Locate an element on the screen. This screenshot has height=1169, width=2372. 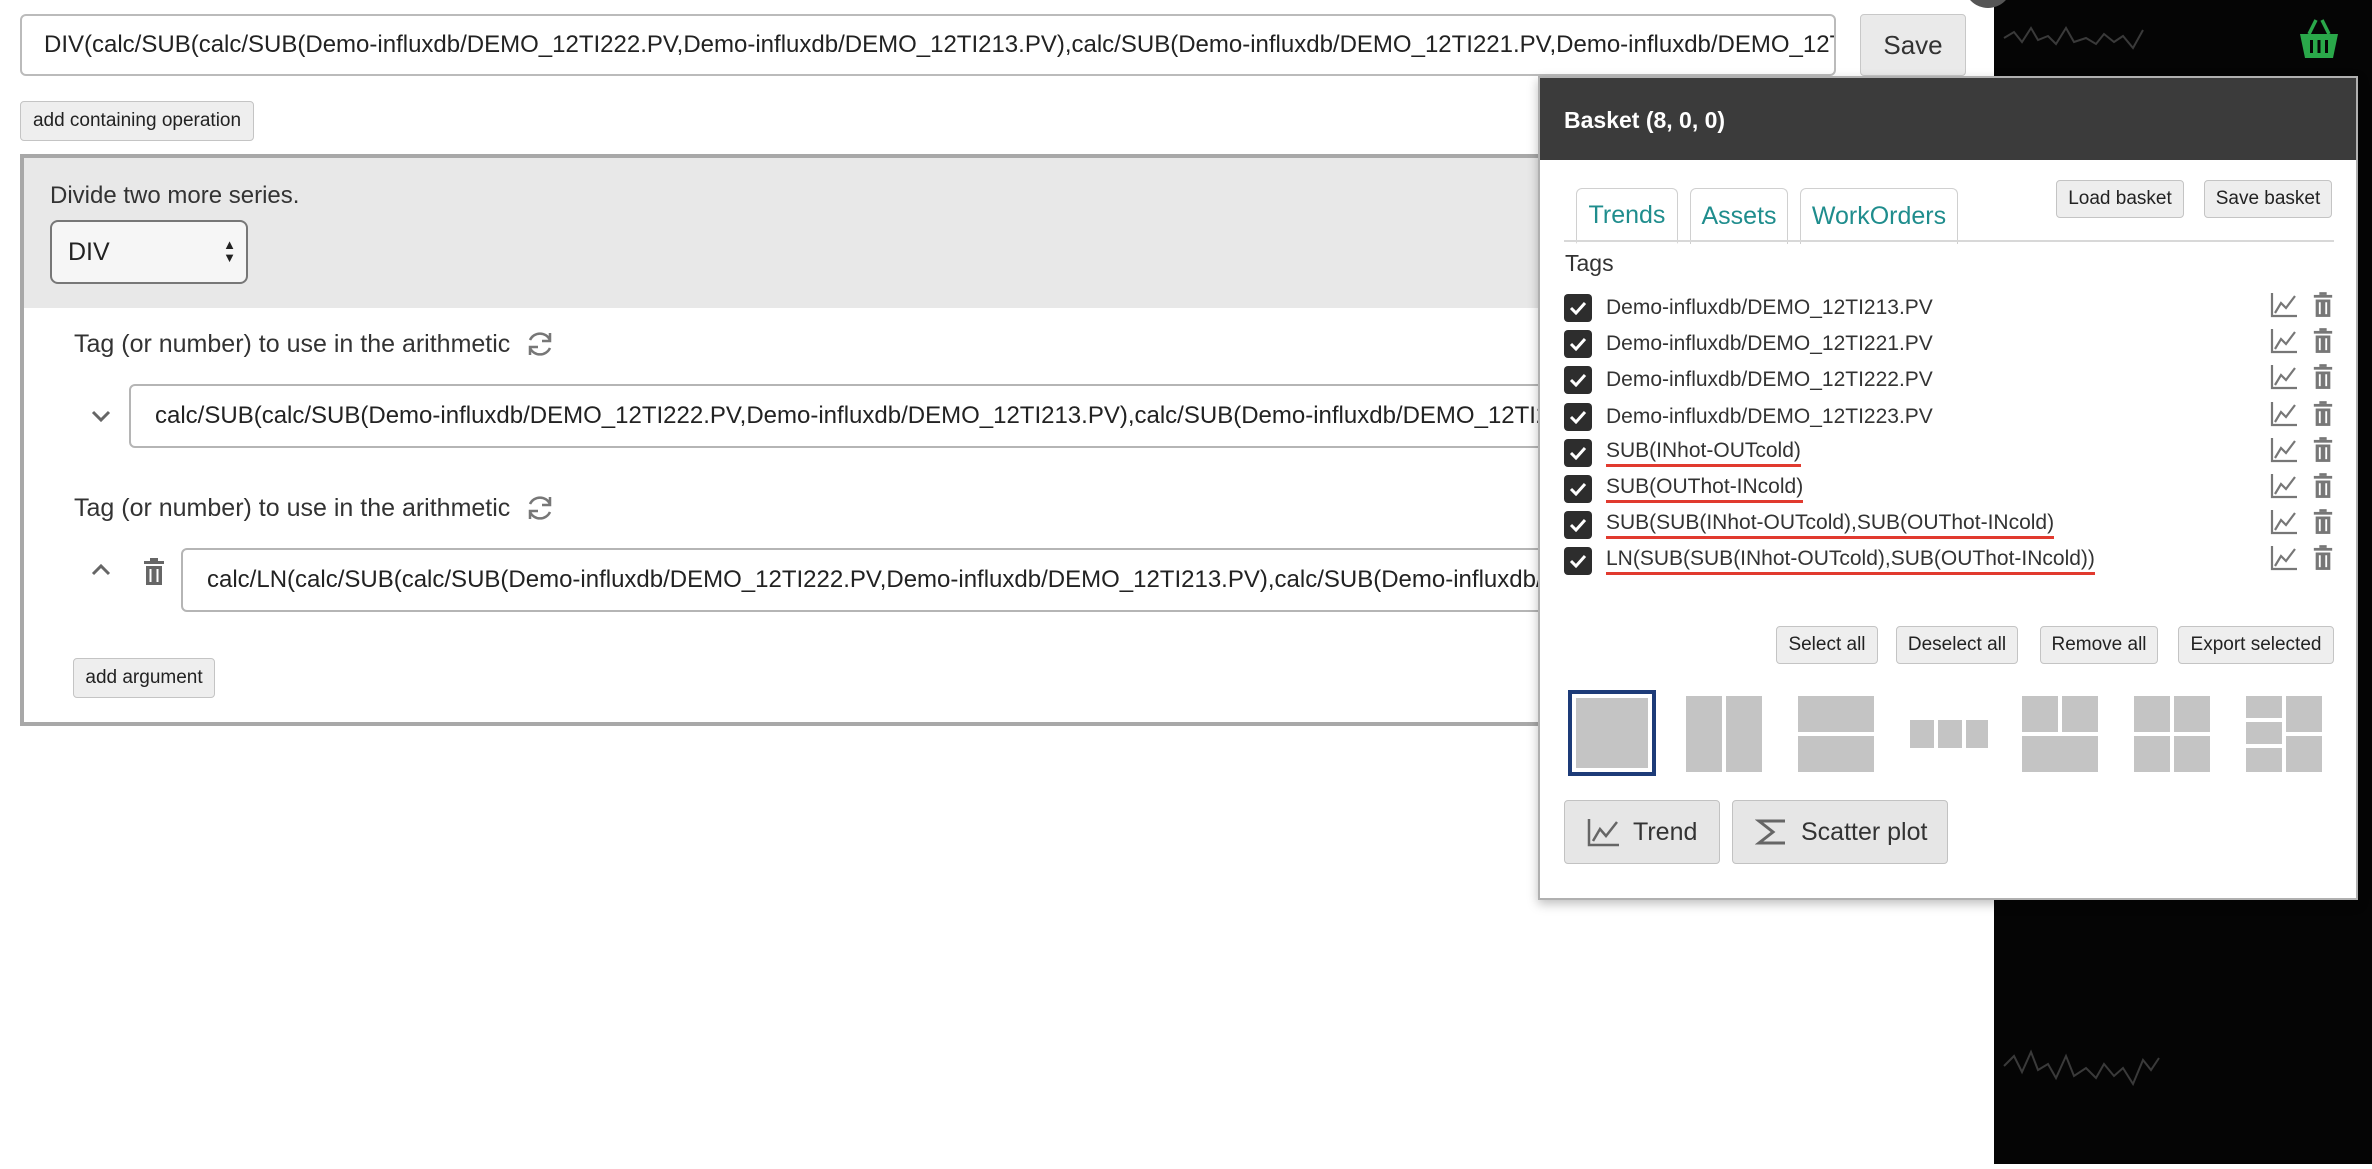
operation-header: Divide two more series. DIV ▲ ▼ is located at coordinates (820, 233).